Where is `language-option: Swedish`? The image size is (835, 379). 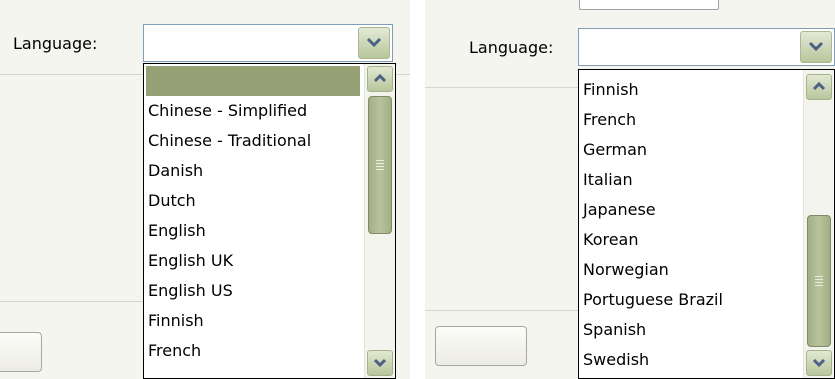
language-option: Swedish is located at coordinates (616, 360).